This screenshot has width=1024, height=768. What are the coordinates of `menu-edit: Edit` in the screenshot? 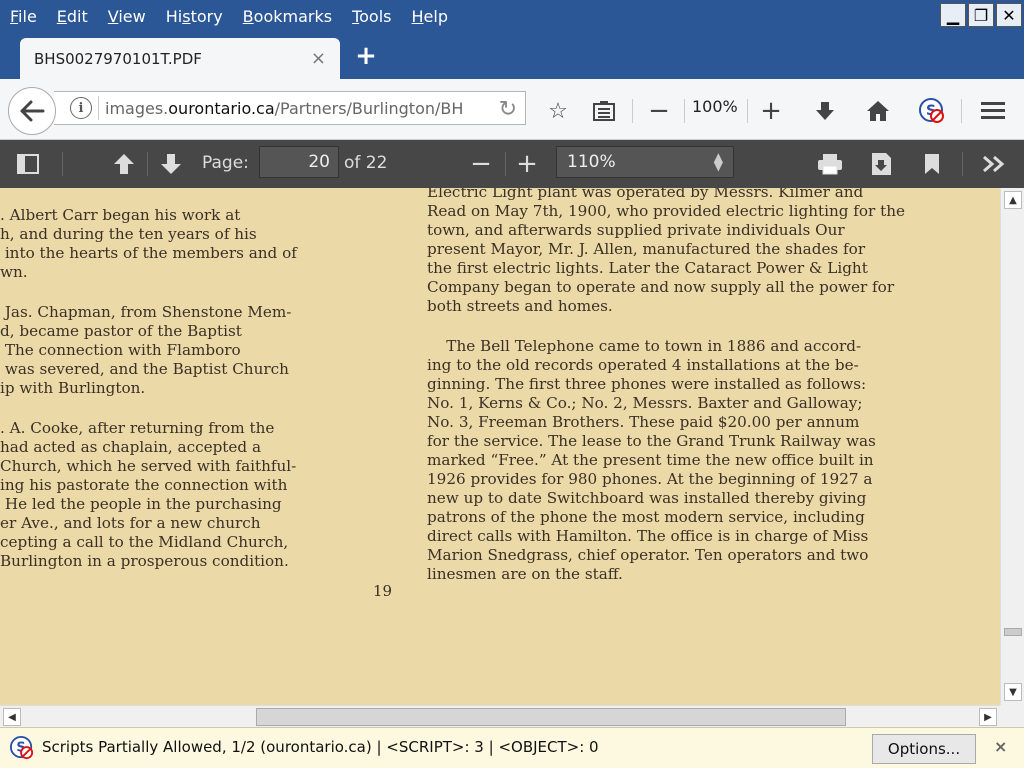 It's located at (72, 16).